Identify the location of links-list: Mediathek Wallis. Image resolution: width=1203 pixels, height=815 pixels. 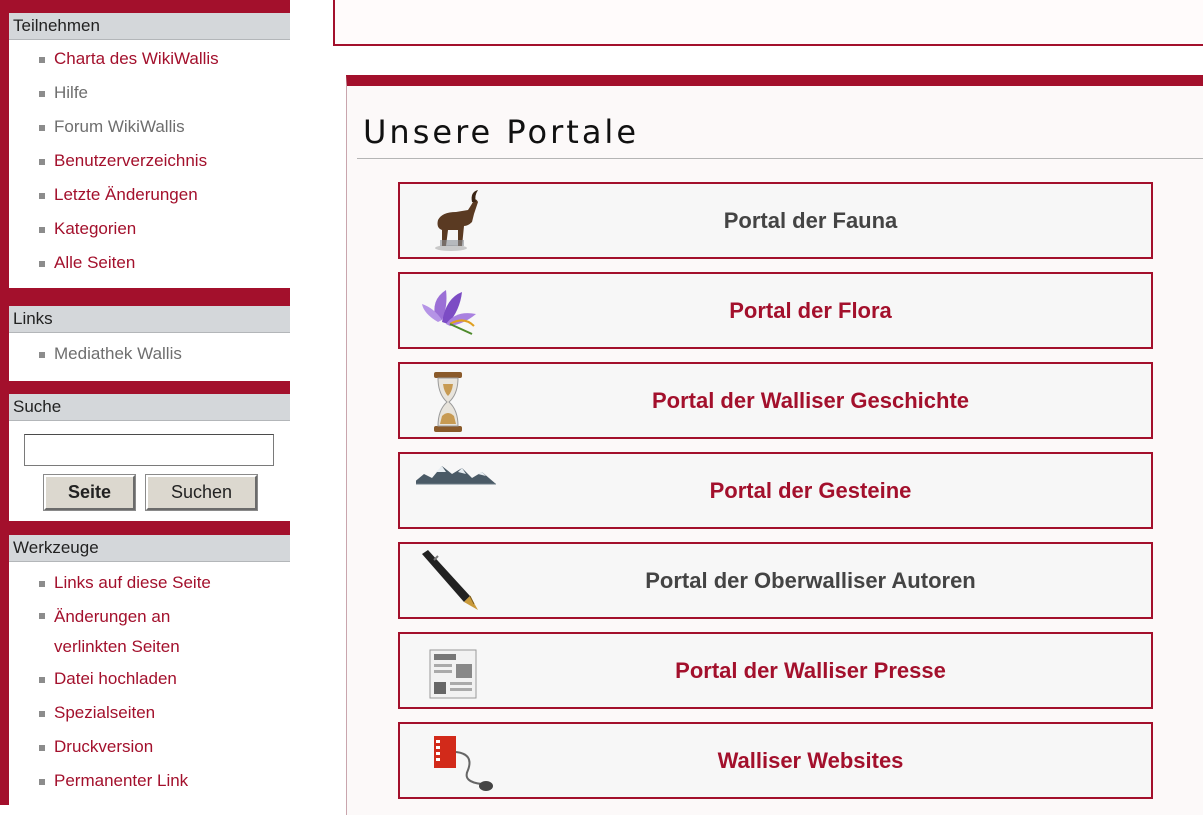
(149, 352).